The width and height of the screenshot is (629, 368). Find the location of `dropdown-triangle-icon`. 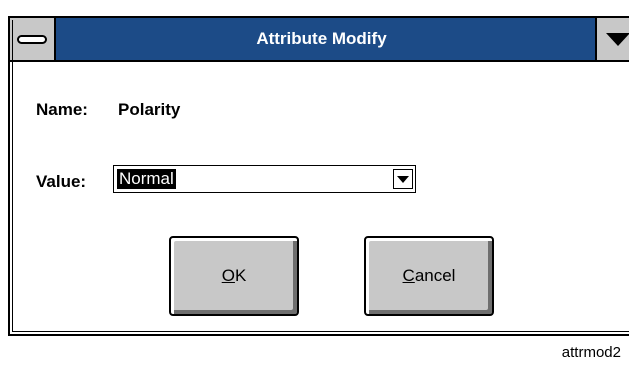

dropdown-triangle-icon is located at coordinates (617, 39).